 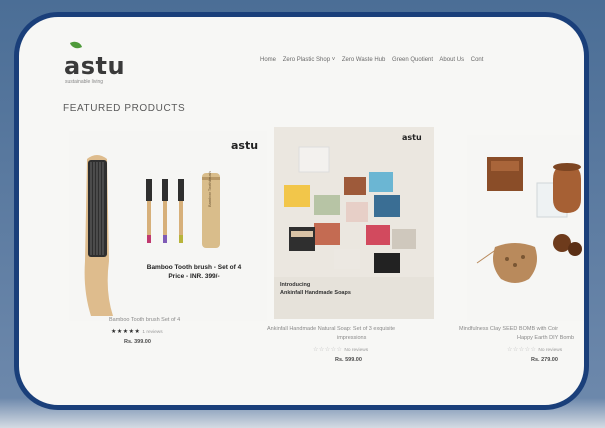 I want to click on product-image-seed-bomb, so click(x=525, y=228).